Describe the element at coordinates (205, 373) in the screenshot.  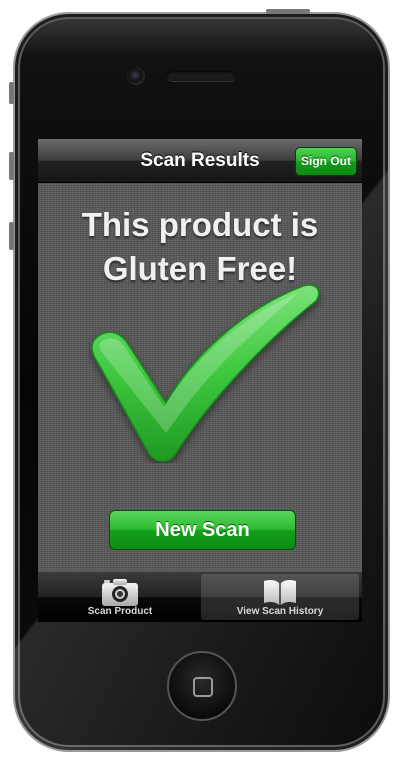
I see `green-checkmark-icon` at that location.